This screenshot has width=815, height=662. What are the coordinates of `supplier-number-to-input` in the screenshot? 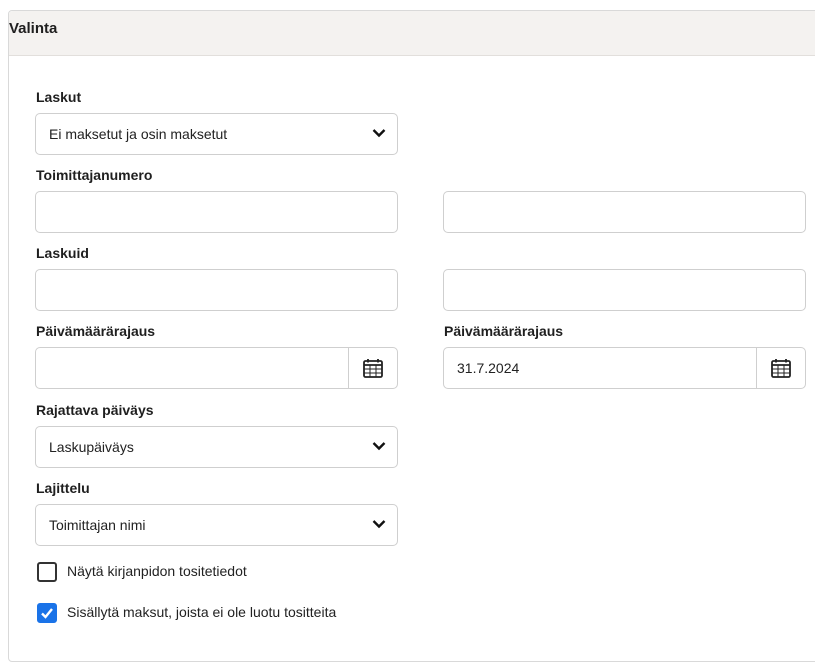 It's located at (624, 212).